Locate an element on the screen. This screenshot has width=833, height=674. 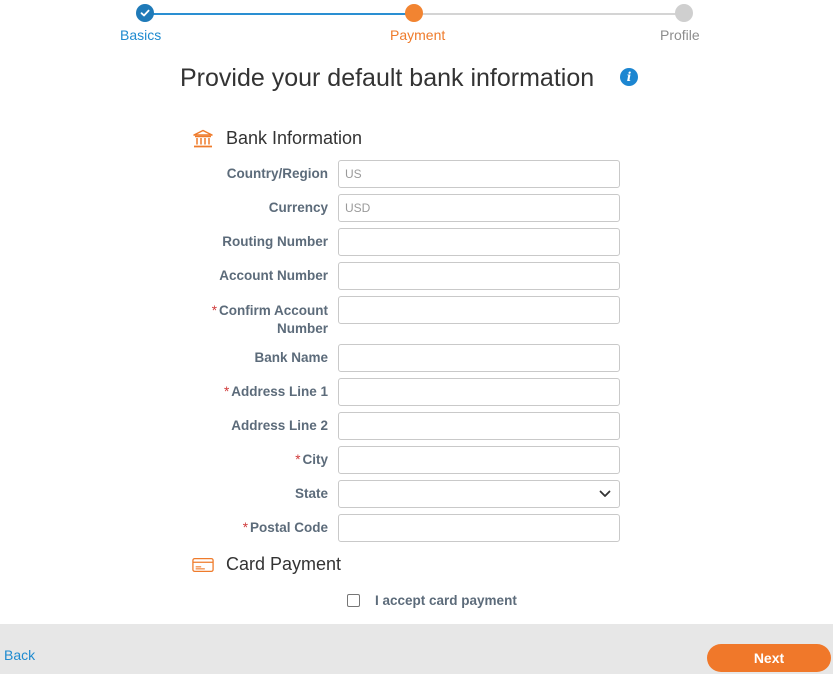
step-profile-label: Profile is located at coordinates (680, 35).